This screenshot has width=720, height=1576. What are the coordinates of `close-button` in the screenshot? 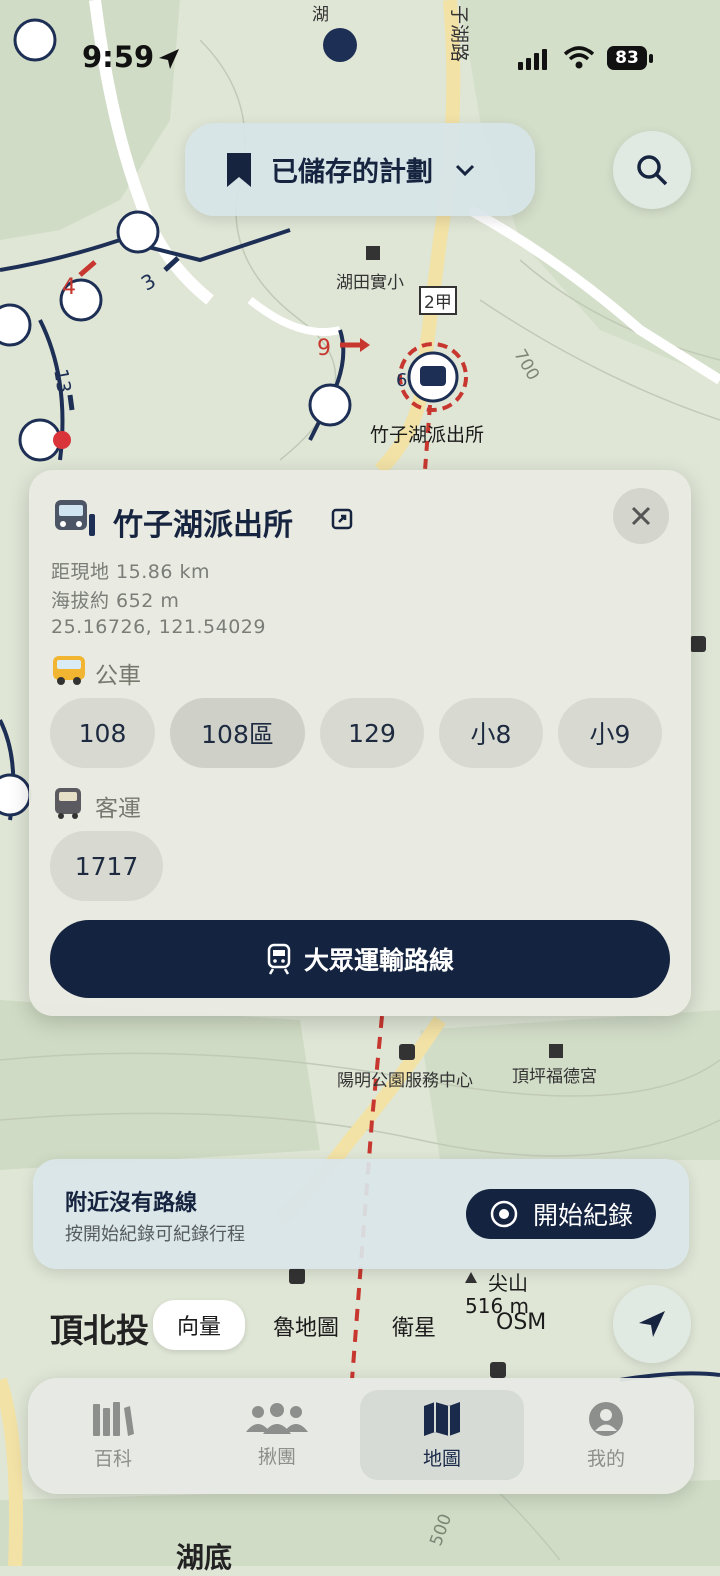 It's located at (641, 516).